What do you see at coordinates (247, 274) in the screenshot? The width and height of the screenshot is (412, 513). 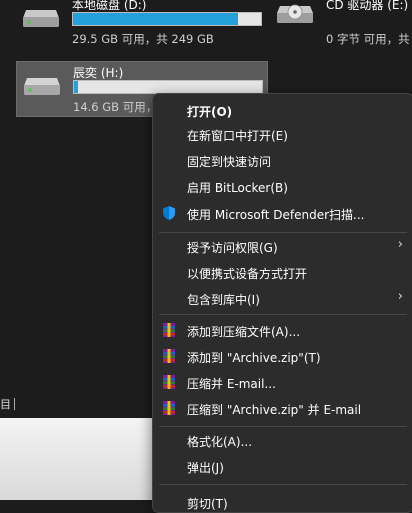 I see `menu-item-label: 以便携式设备方式打开` at bounding box center [247, 274].